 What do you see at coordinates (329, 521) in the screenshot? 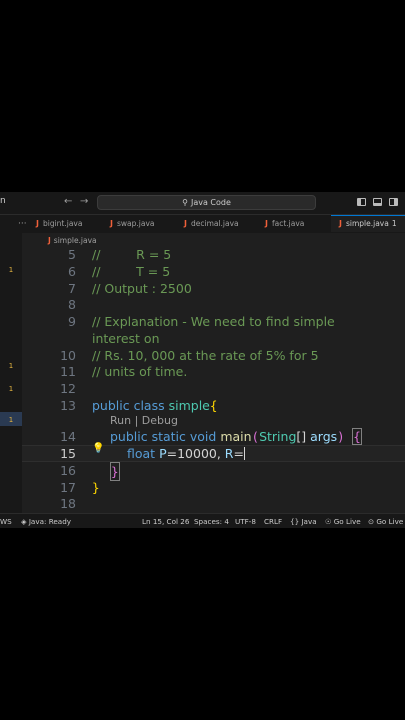
I see `broadcast-icon: ☉` at bounding box center [329, 521].